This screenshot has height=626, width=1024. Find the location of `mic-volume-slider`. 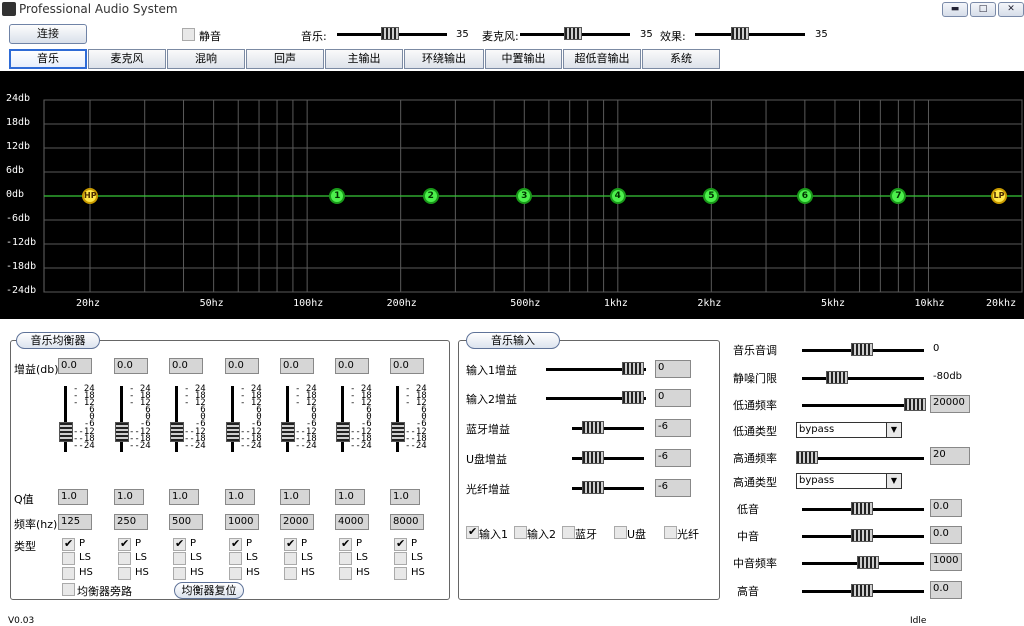

mic-volume-slider is located at coordinates (575, 34).